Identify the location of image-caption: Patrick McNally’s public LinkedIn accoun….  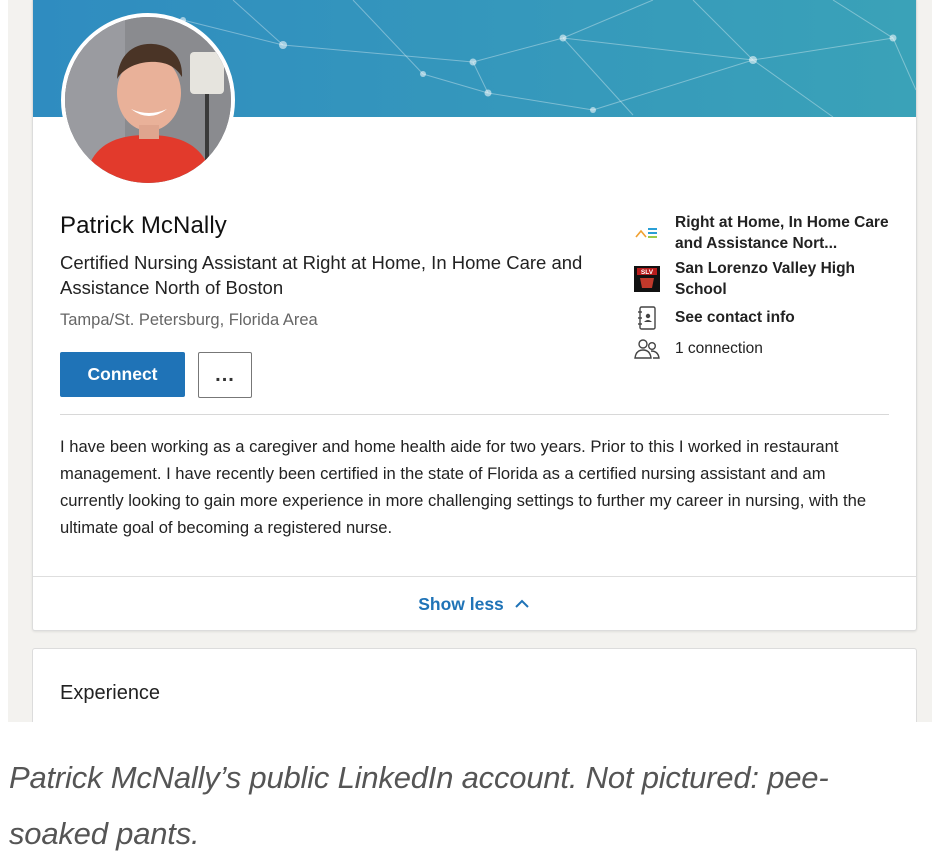
(419, 805).